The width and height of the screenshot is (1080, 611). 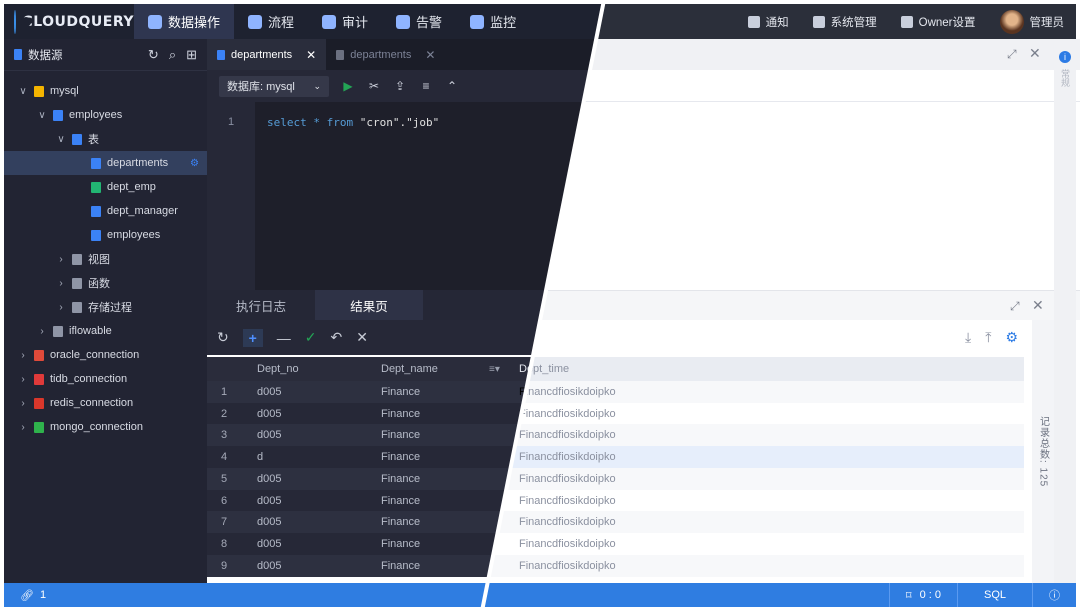 I want to click on brand-logo: CLOUDQUERY, so click(x=69, y=21).